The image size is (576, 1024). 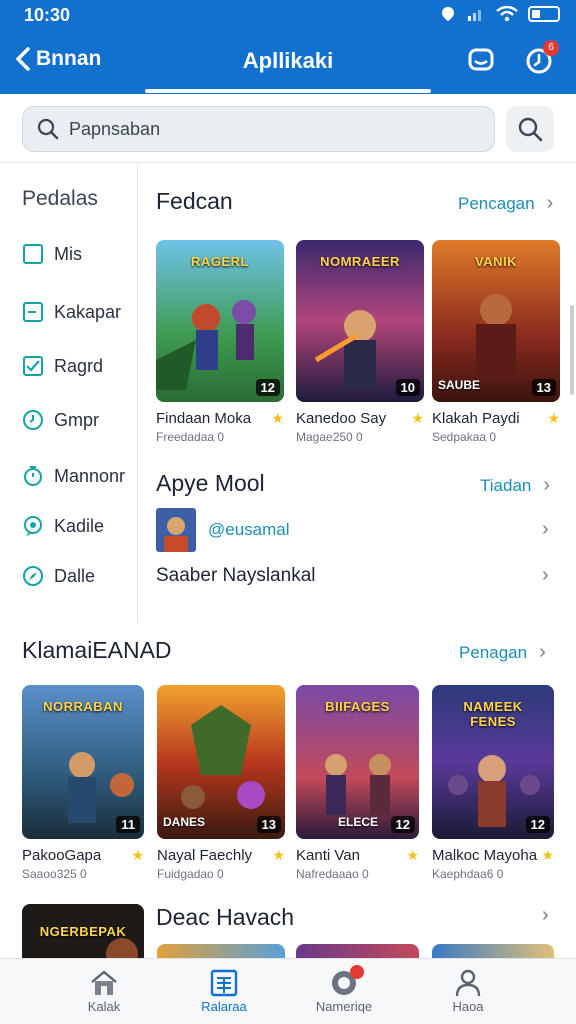 I want to click on game-thumbnail: RAGERL 12, so click(x=220, y=321).